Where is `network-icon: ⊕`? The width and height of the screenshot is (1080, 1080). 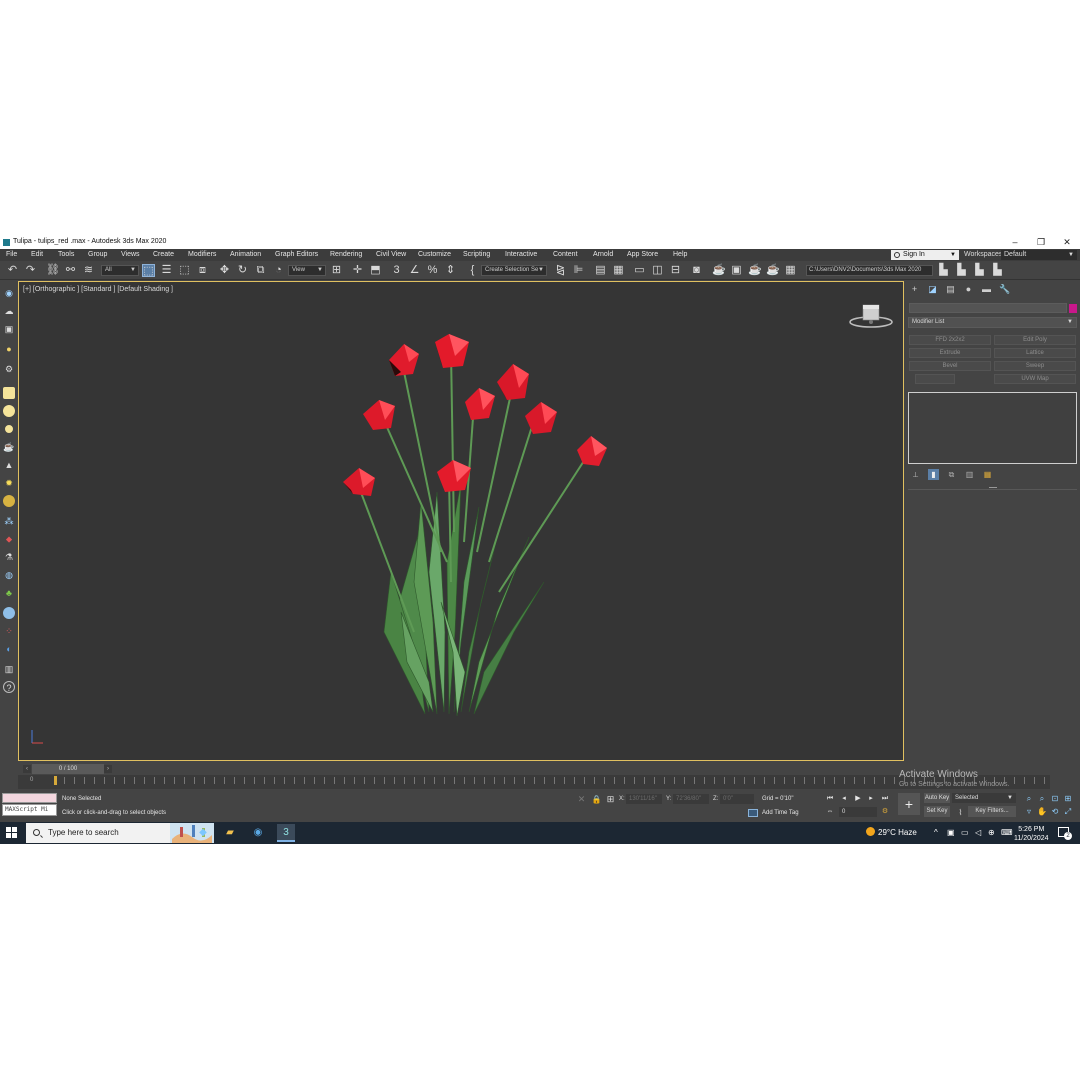 network-icon: ⊕ is located at coordinates (991, 832).